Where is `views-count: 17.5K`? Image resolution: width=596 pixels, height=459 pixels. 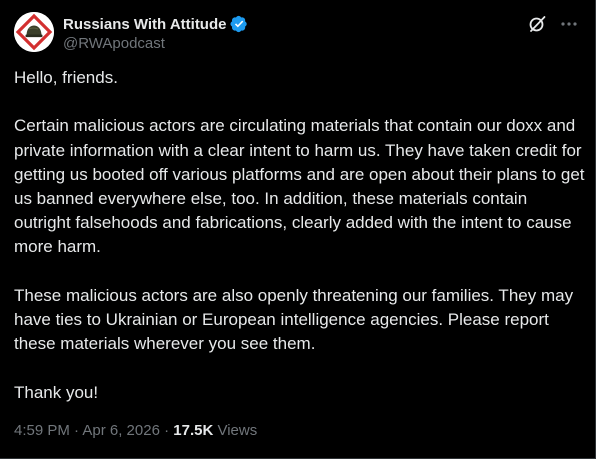 views-count: 17.5K is located at coordinates (193, 430).